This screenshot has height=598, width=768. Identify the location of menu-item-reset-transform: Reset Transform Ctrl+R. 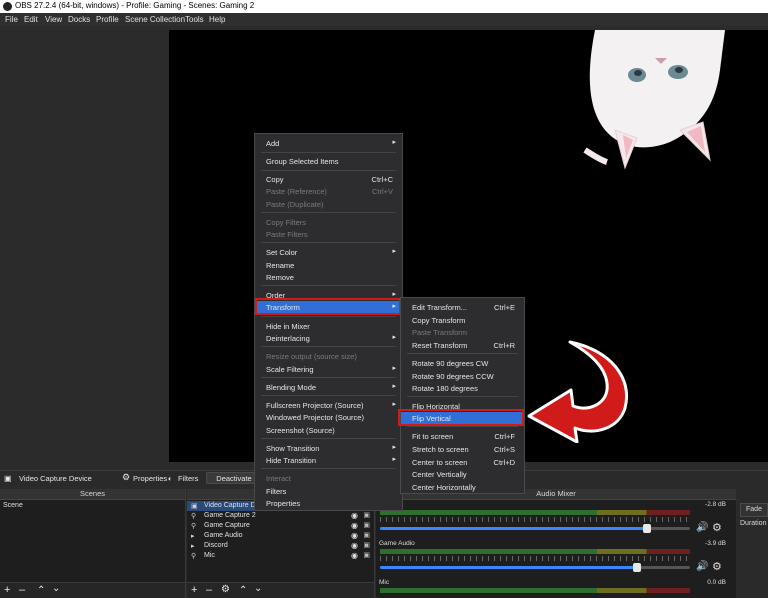
(462, 345).